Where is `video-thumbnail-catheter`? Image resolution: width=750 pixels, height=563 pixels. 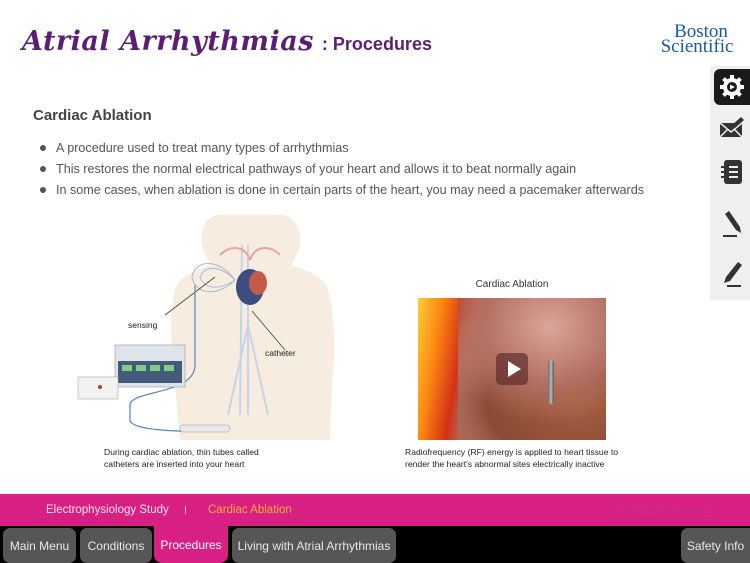
video-thumbnail-catheter is located at coordinates (551, 382).